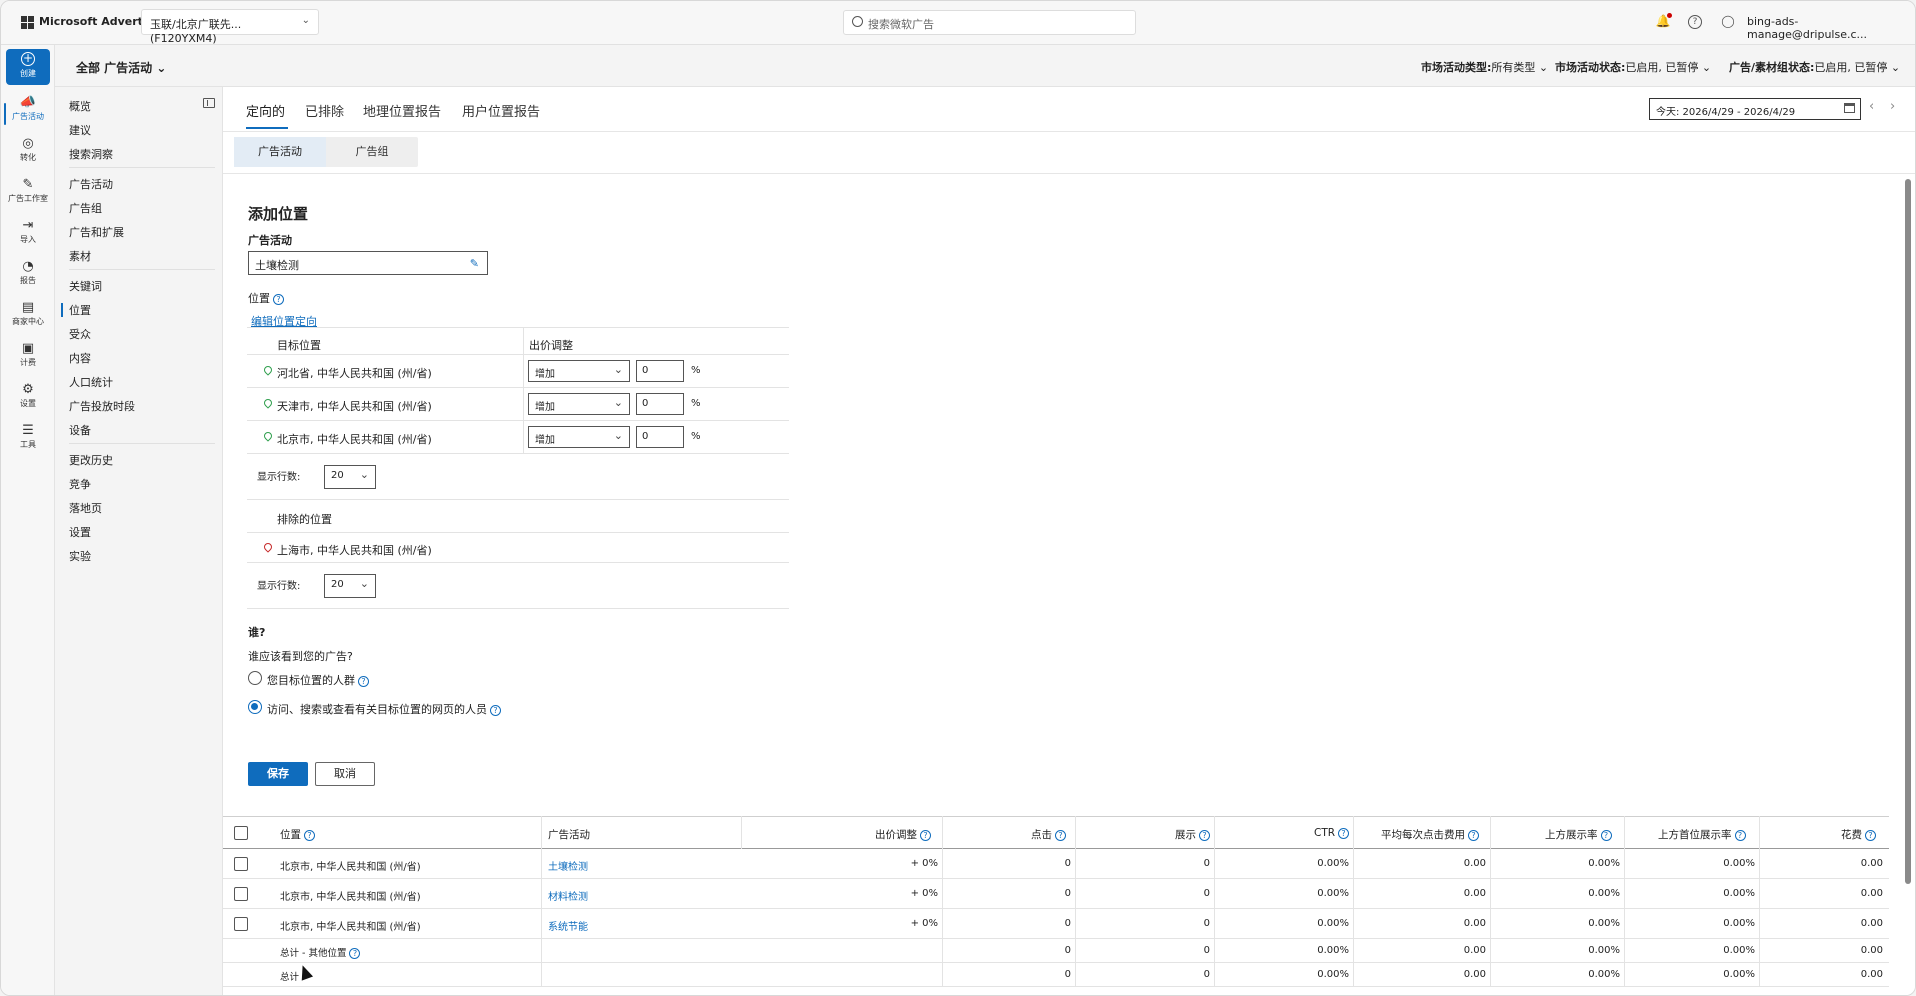 This screenshot has width=1916, height=996. Describe the element at coordinates (80, 256) in the screenshot. I see `nav-item-assets: 素材` at that location.